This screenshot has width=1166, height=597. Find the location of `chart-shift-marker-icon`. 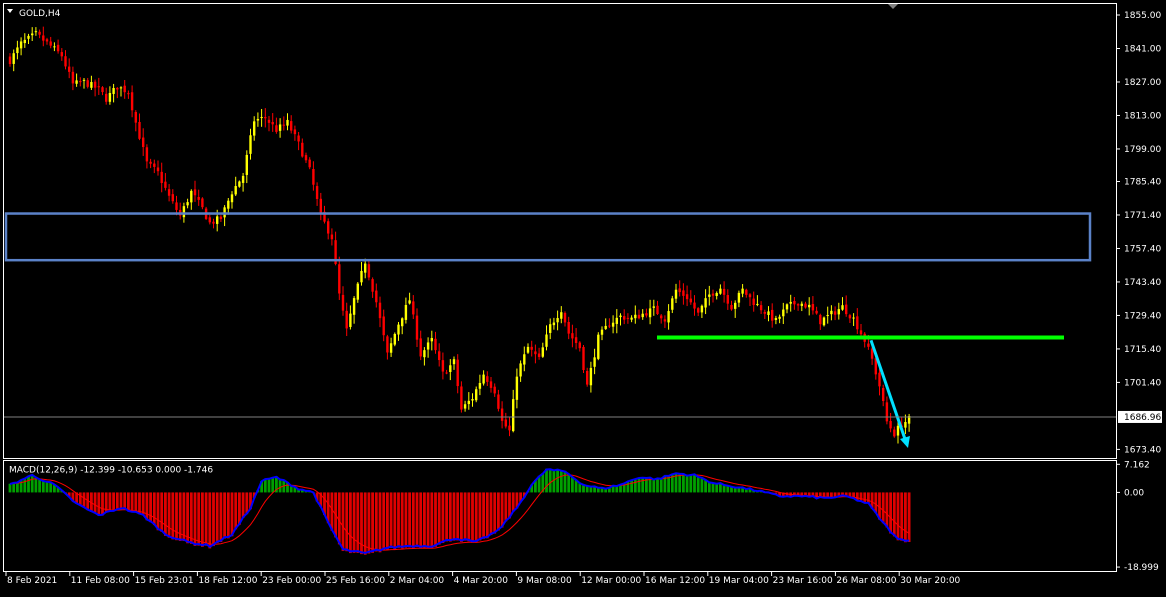

chart-shift-marker-icon is located at coordinates (893, 6).